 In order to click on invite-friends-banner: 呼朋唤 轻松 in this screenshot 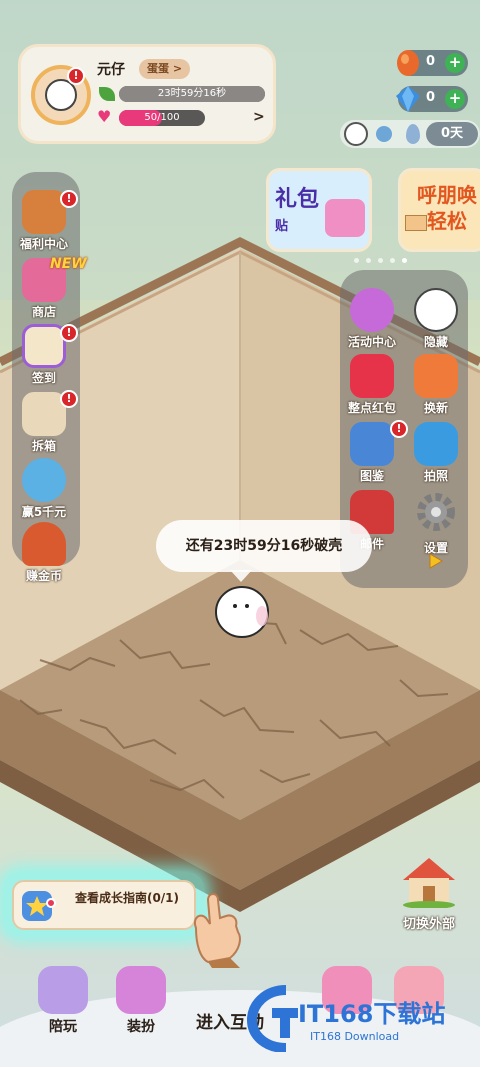, I will do `click(439, 210)`.